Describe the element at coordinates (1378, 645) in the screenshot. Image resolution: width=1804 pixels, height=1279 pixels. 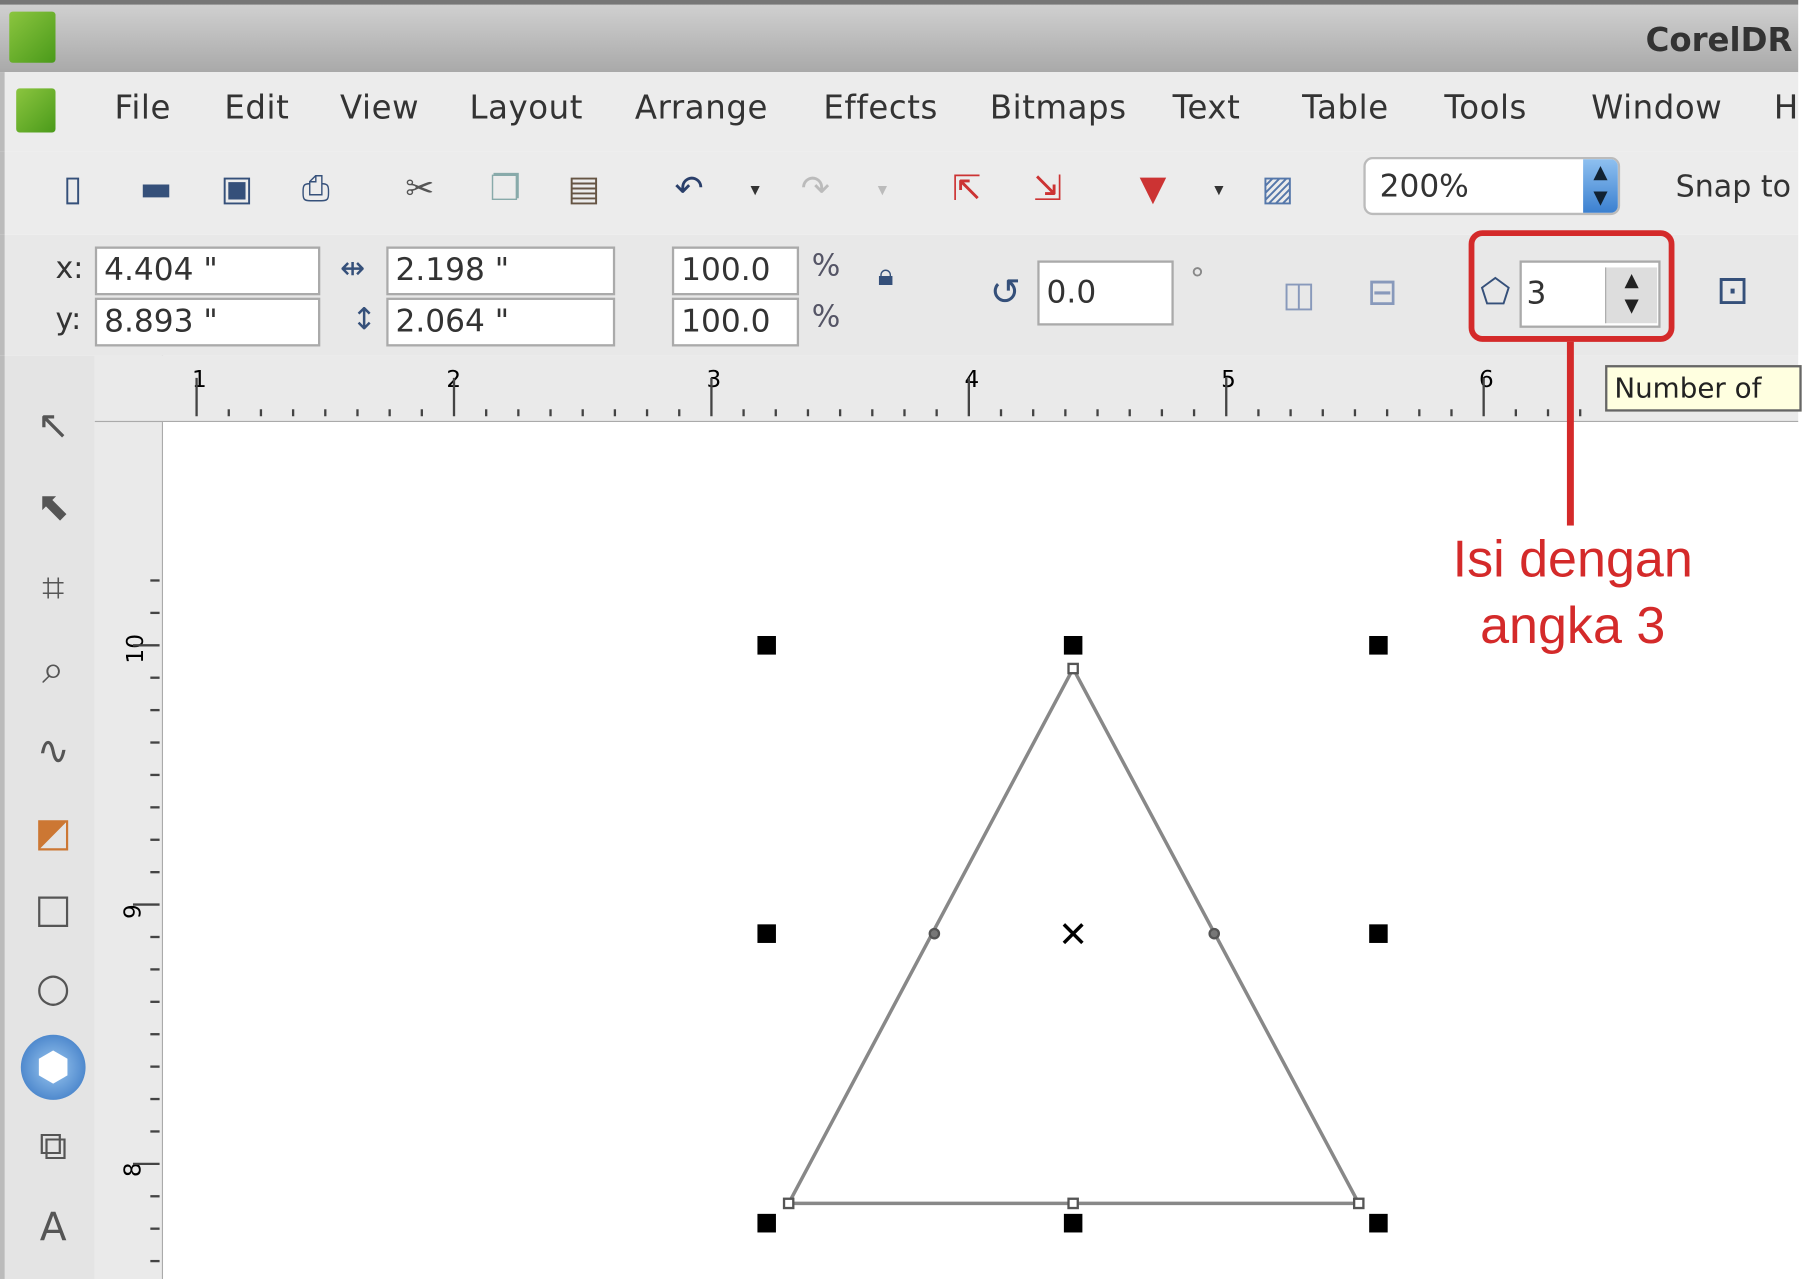
I see `handle-top-right` at that location.